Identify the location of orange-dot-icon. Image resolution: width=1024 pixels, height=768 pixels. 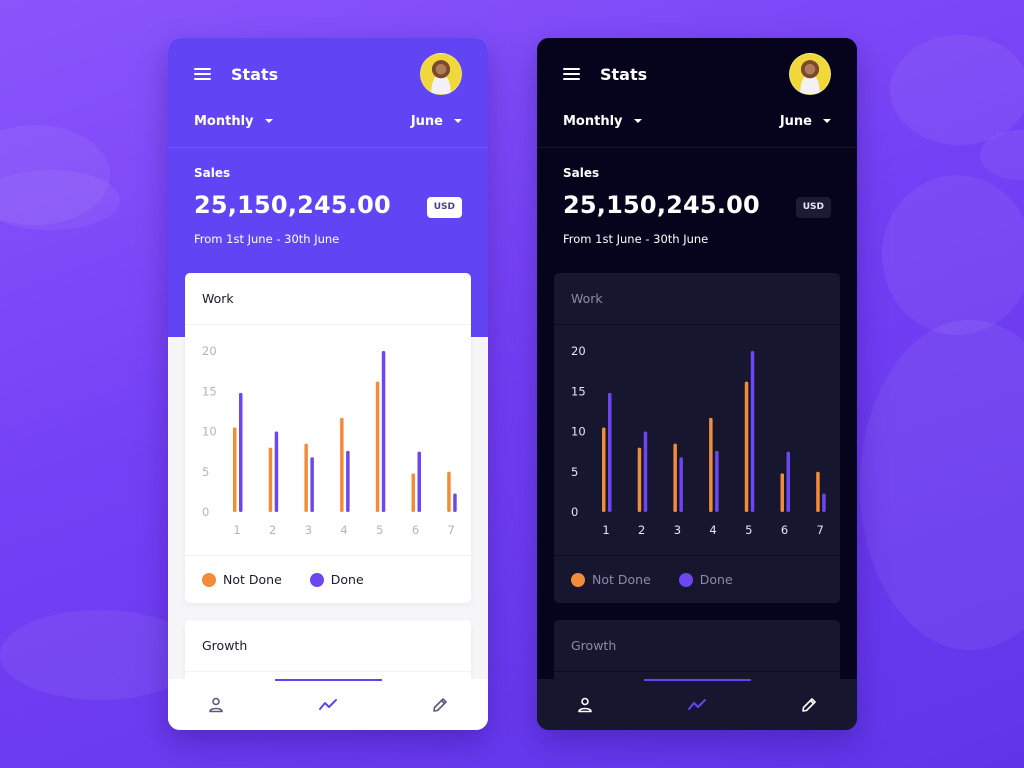
(578, 579).